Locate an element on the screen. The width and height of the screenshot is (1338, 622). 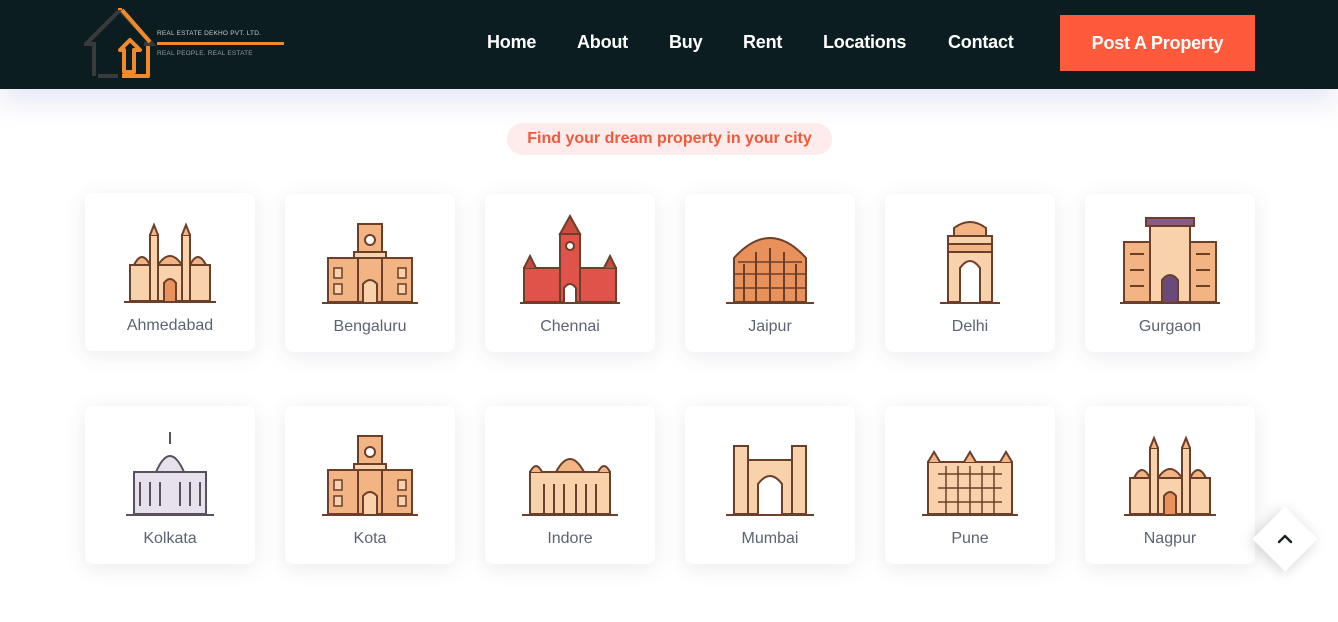
kota-monument-icon is located at coordinates (370, 472).